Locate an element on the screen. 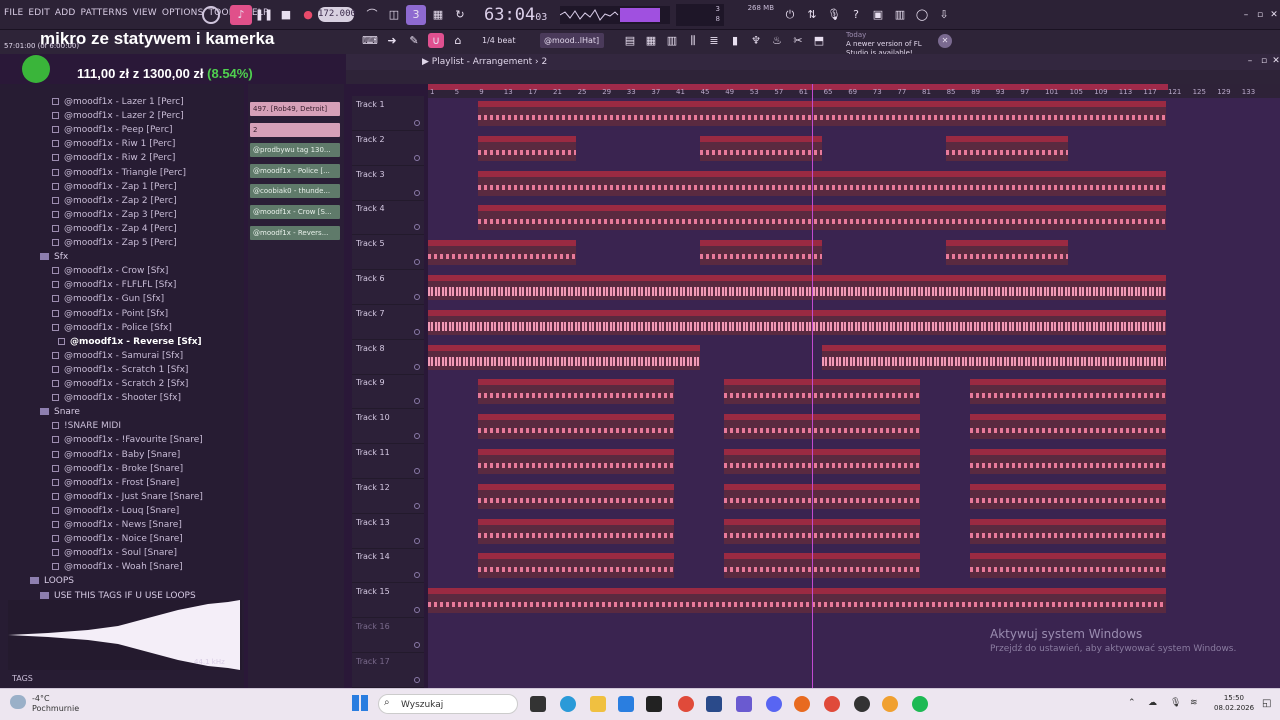 This screenshot has width=1280, height=720. browser-file: @moodf1x - Zap 5 [Perc] is located at coordinates (114, 243).